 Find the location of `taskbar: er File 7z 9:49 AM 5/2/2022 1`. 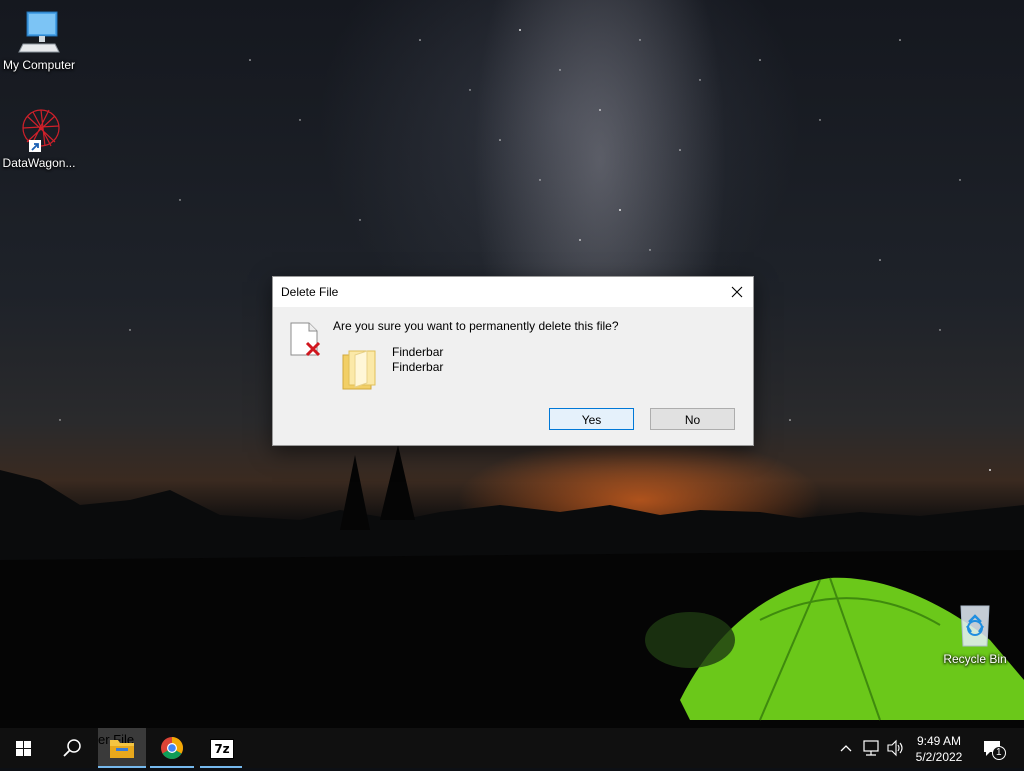

taskbar: er File 7z 9:49 AM 5/2/2022 1 is located at coordinates (512, 748).